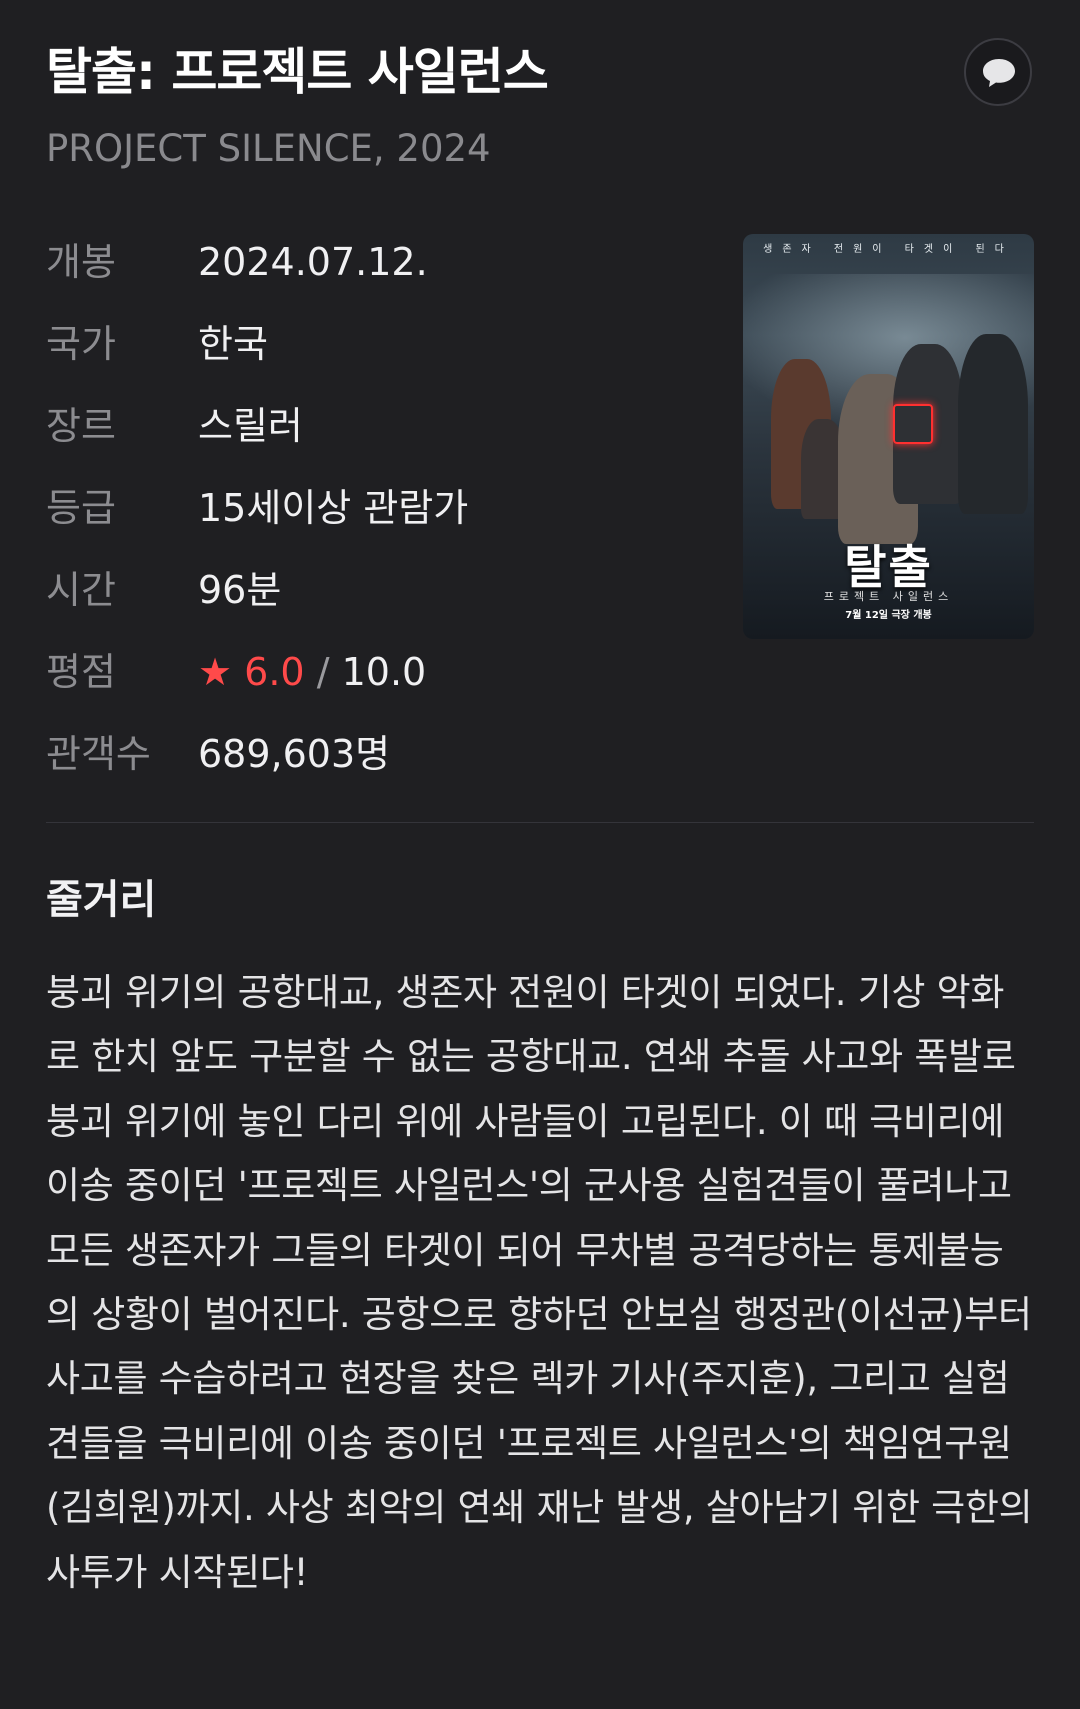  Describe the element at coordinates (294, 754) in the screenshot. I see `audience-value: 689,603명` at that location.